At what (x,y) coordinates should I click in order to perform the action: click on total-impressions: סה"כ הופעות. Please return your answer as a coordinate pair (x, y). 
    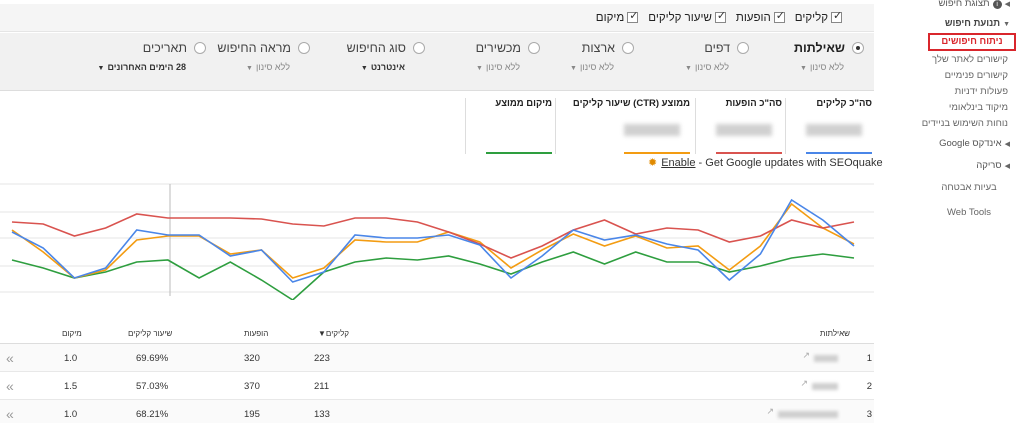
    Looking at the image, I should click on (741, 126).